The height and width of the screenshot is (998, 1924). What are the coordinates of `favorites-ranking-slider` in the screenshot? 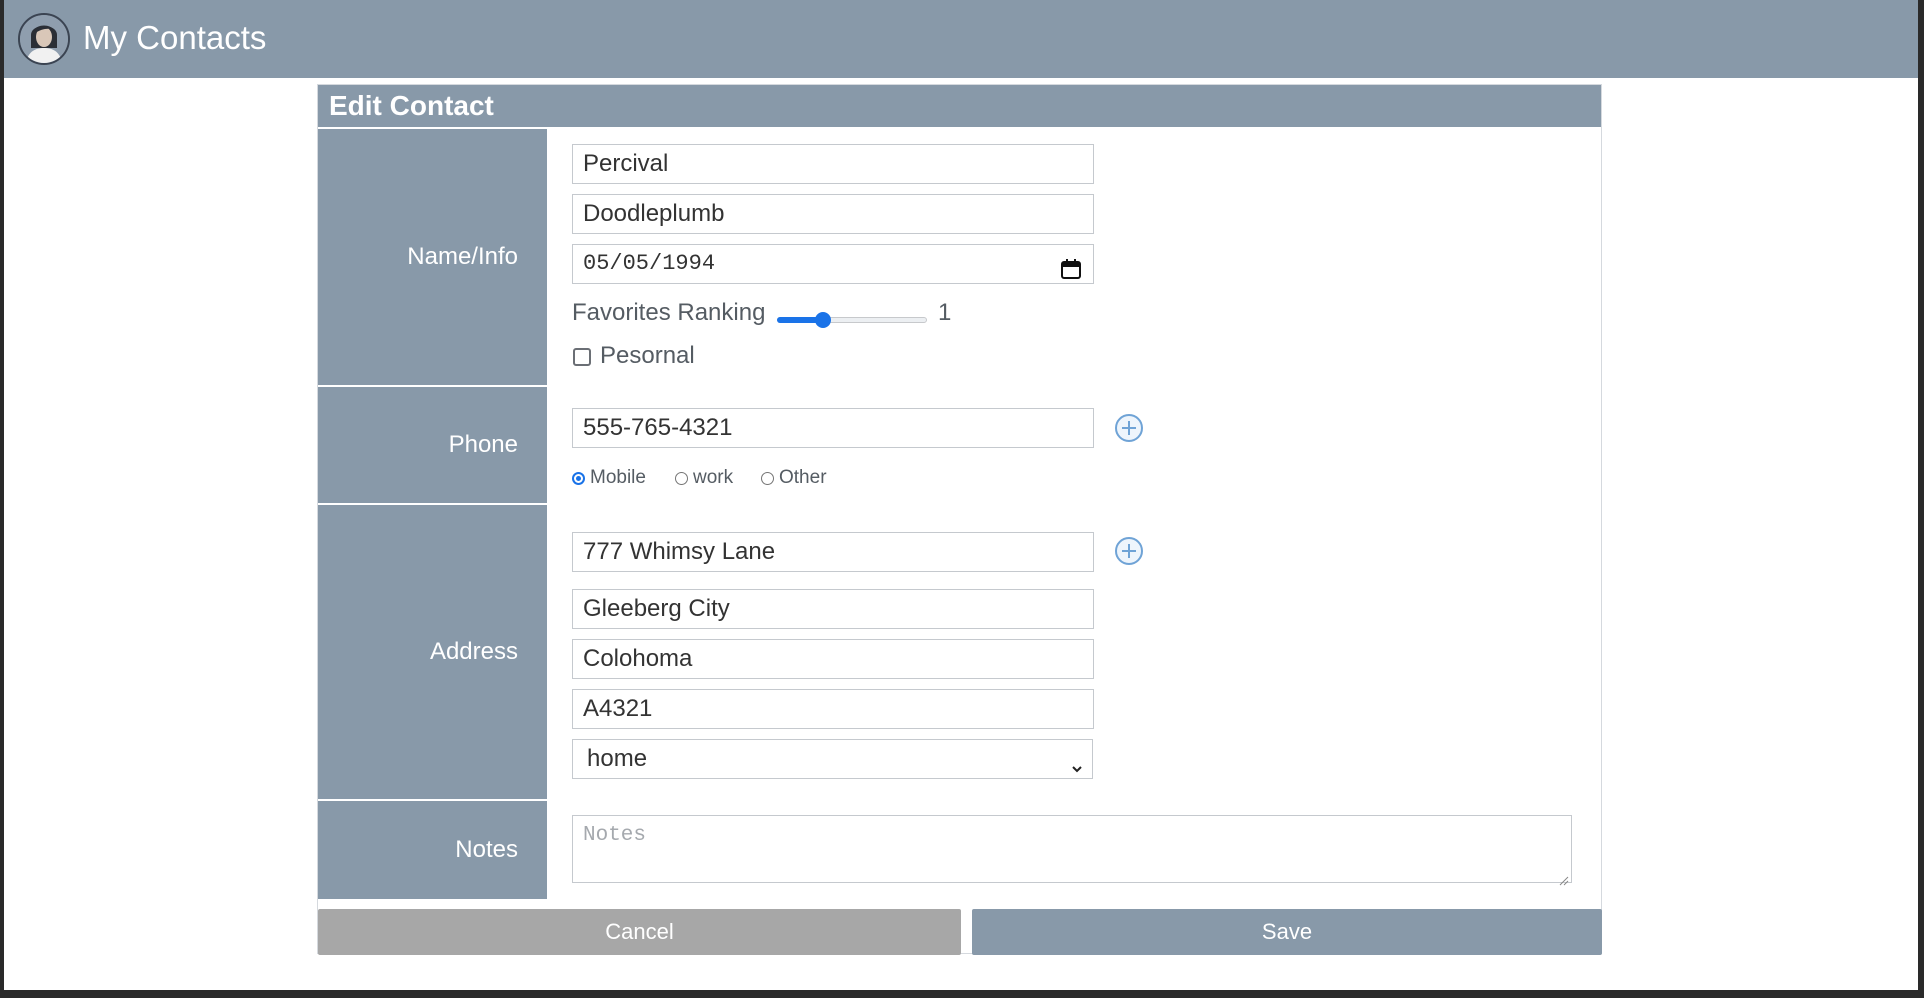 It's located at (852, 320).